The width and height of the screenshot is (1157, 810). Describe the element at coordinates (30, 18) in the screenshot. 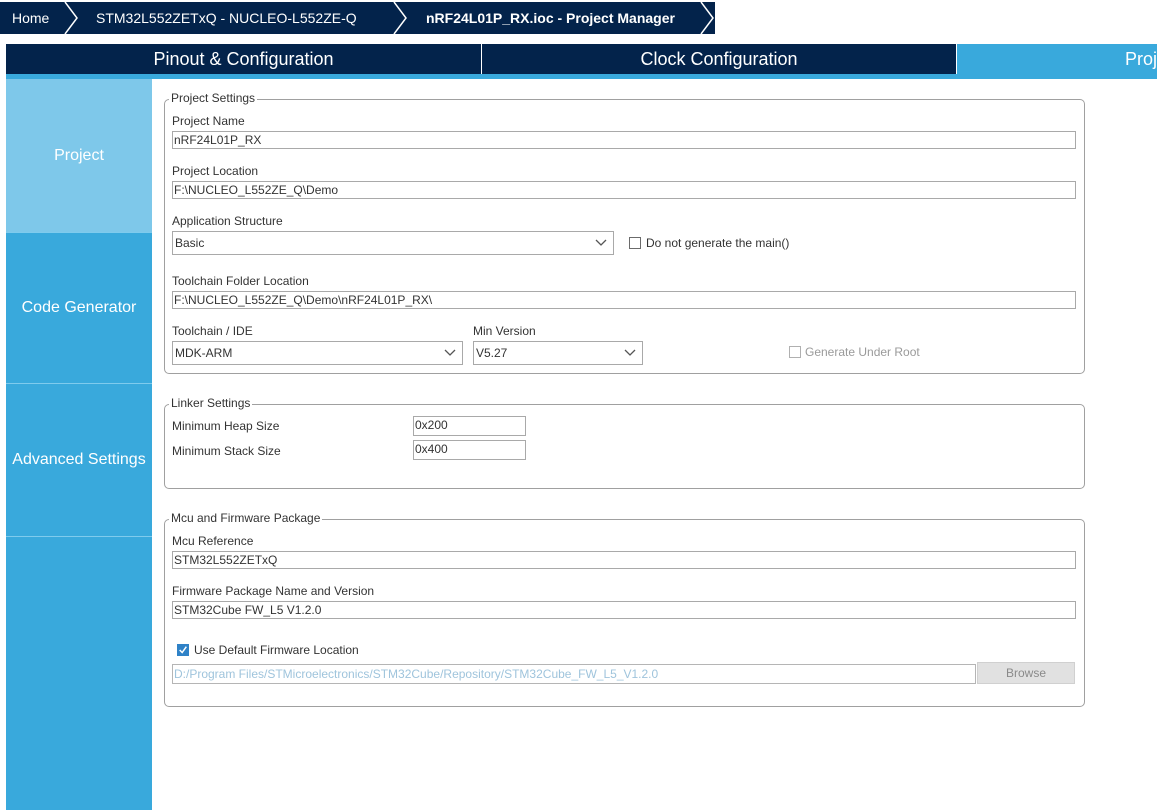

I see `breadcrumb-home: Home` at that location.